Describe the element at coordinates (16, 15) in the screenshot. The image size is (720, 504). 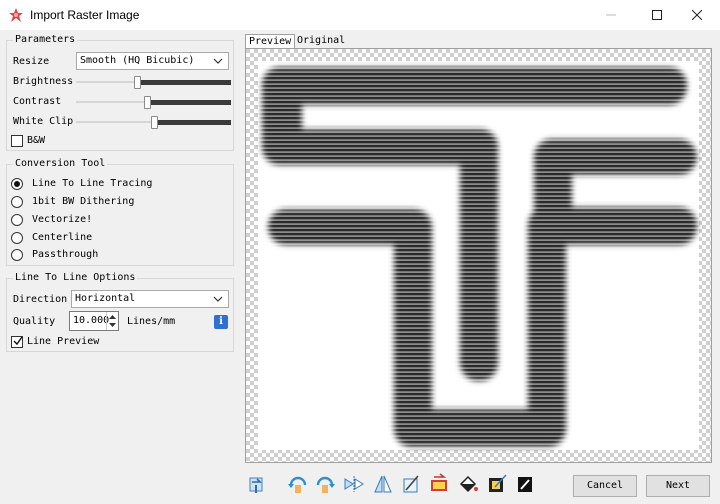
I see `app-logo-icon` at that location.